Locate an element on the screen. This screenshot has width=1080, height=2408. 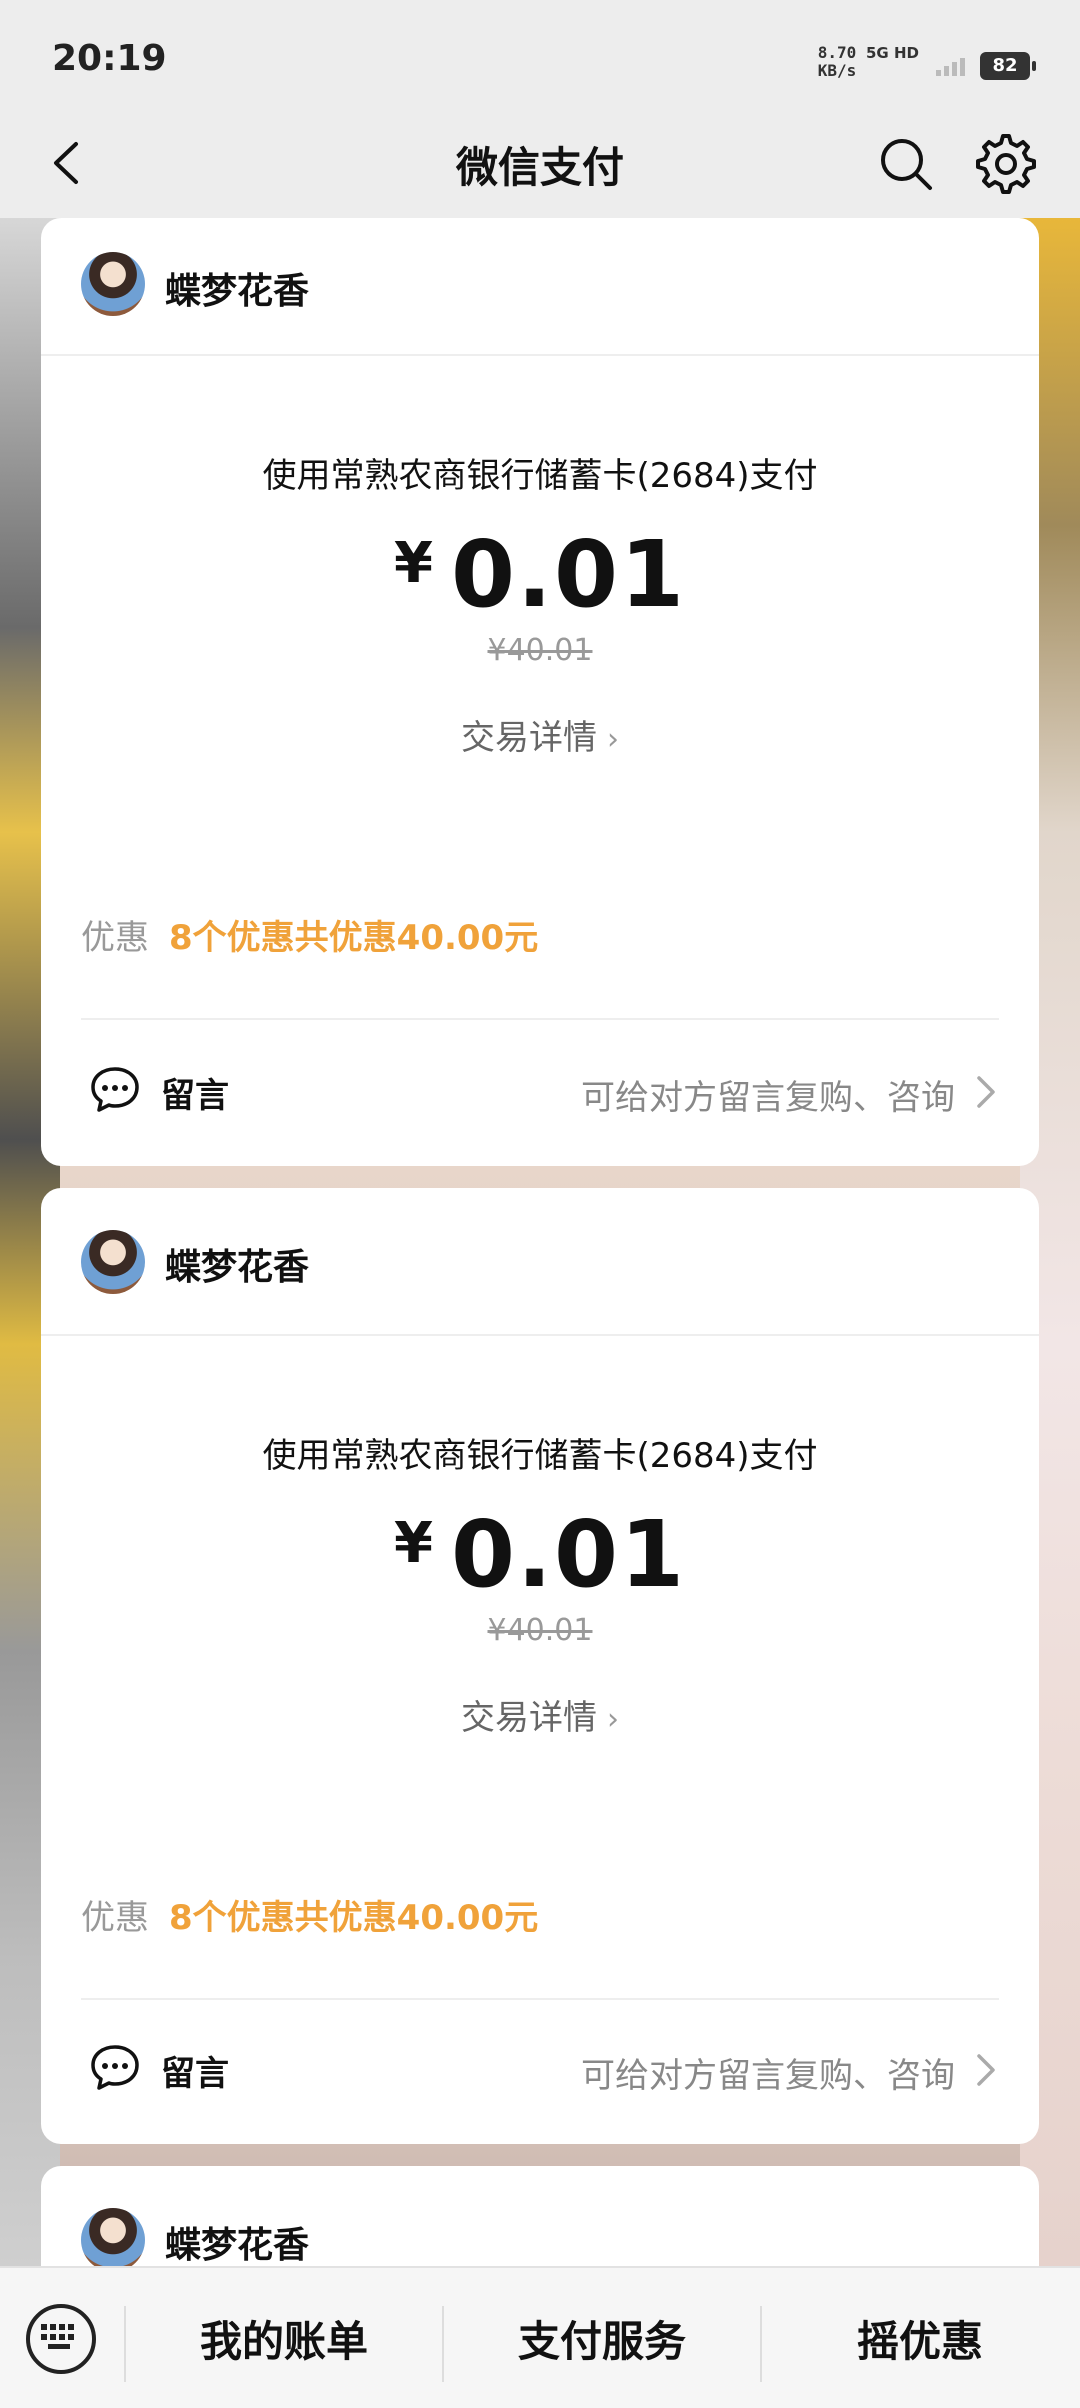
battery-icon: 82 is located at coordinates (1008, 66).